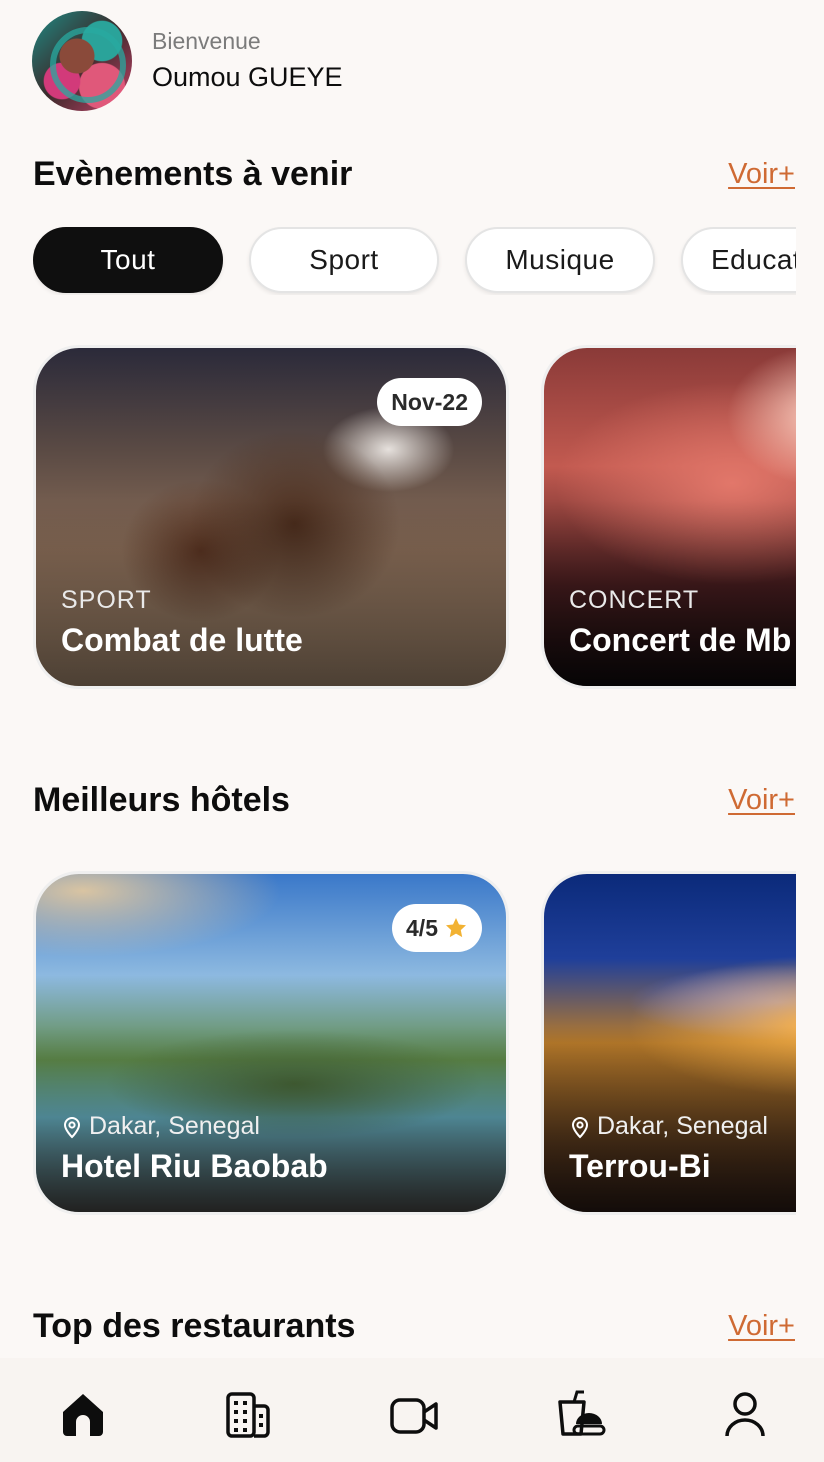 The image size is (824, 1462). I want to click on hotel-building-icon, so click(248, 1415).